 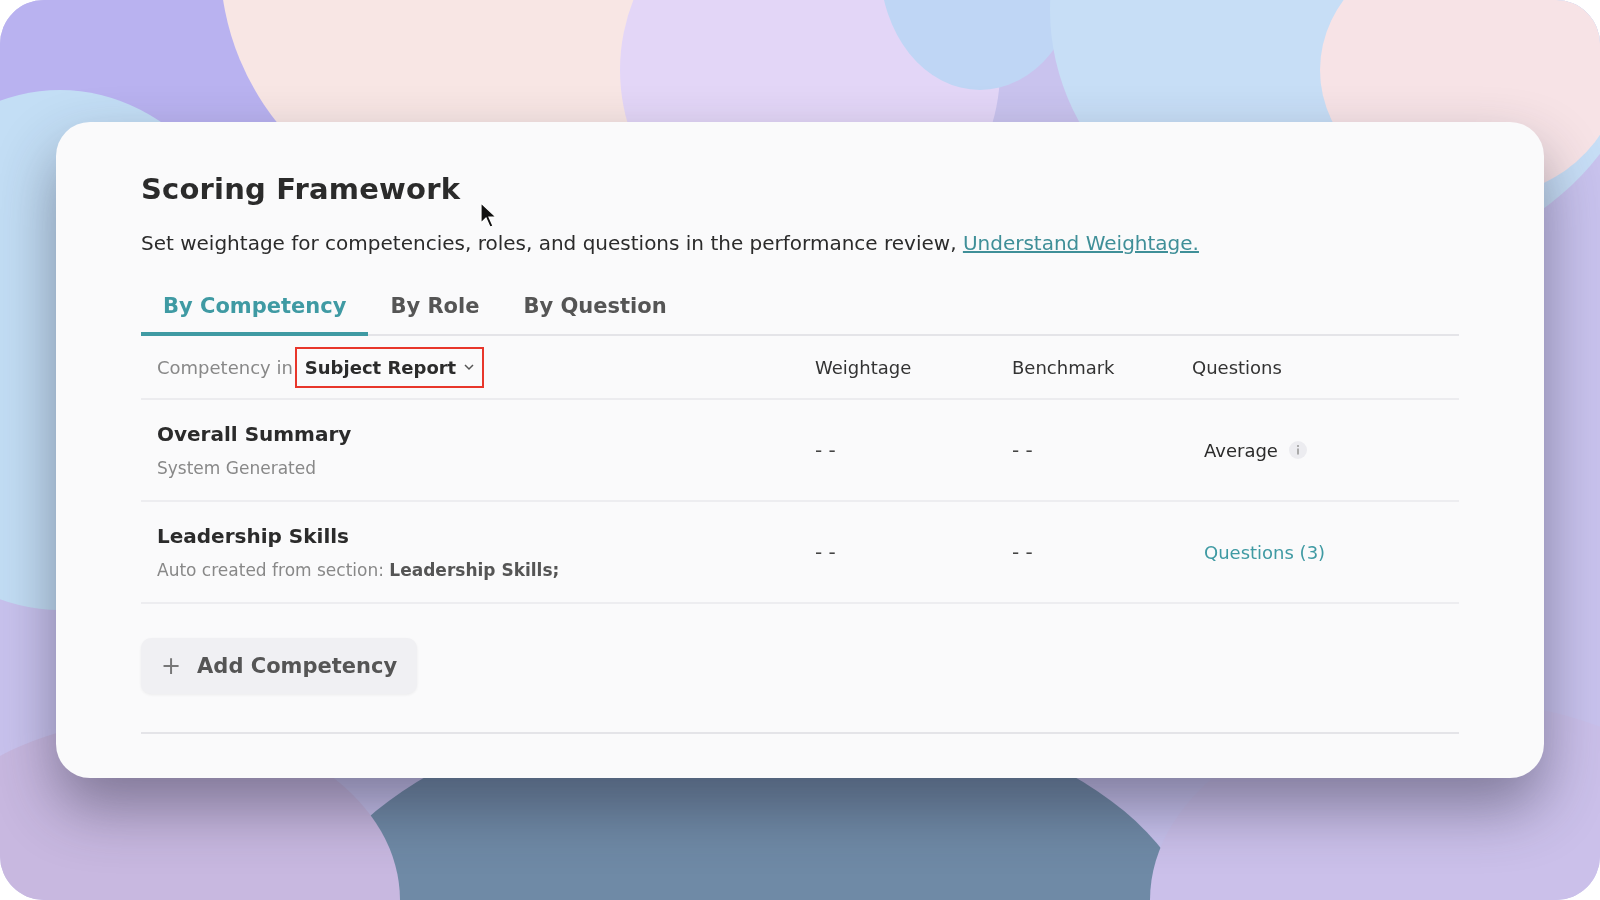 I want to click on chevron-down-icon, so click(x=469, y=367).